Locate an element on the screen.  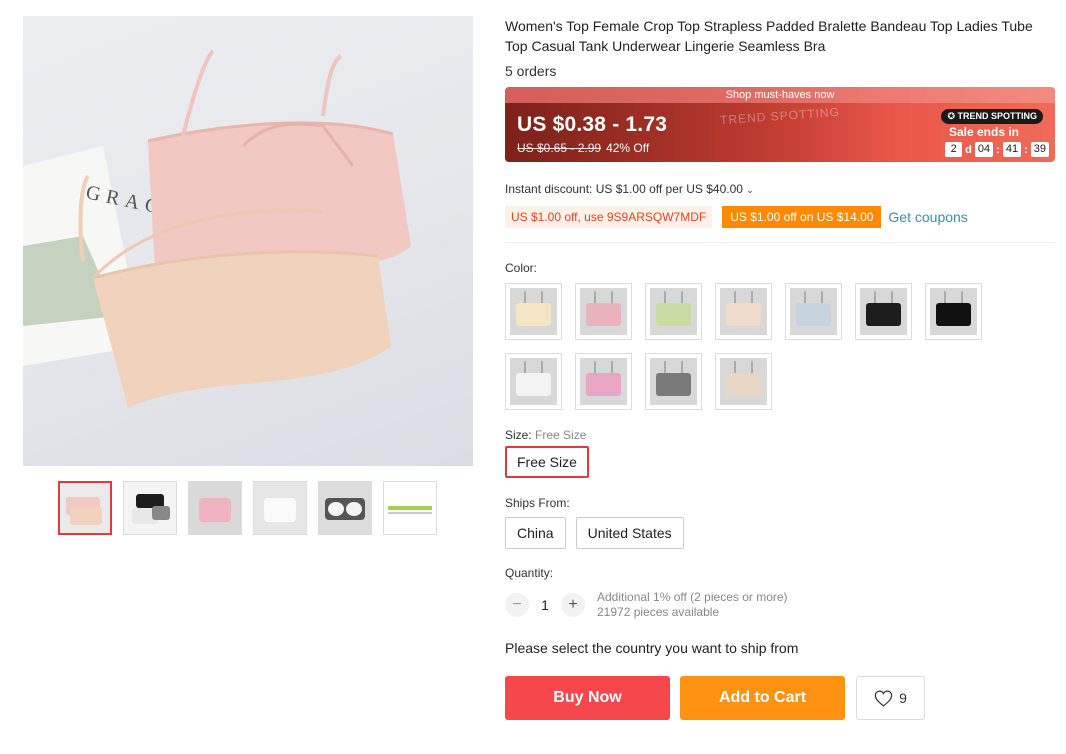
quantity-label: Quantity: is located at coordinates (529, 573).